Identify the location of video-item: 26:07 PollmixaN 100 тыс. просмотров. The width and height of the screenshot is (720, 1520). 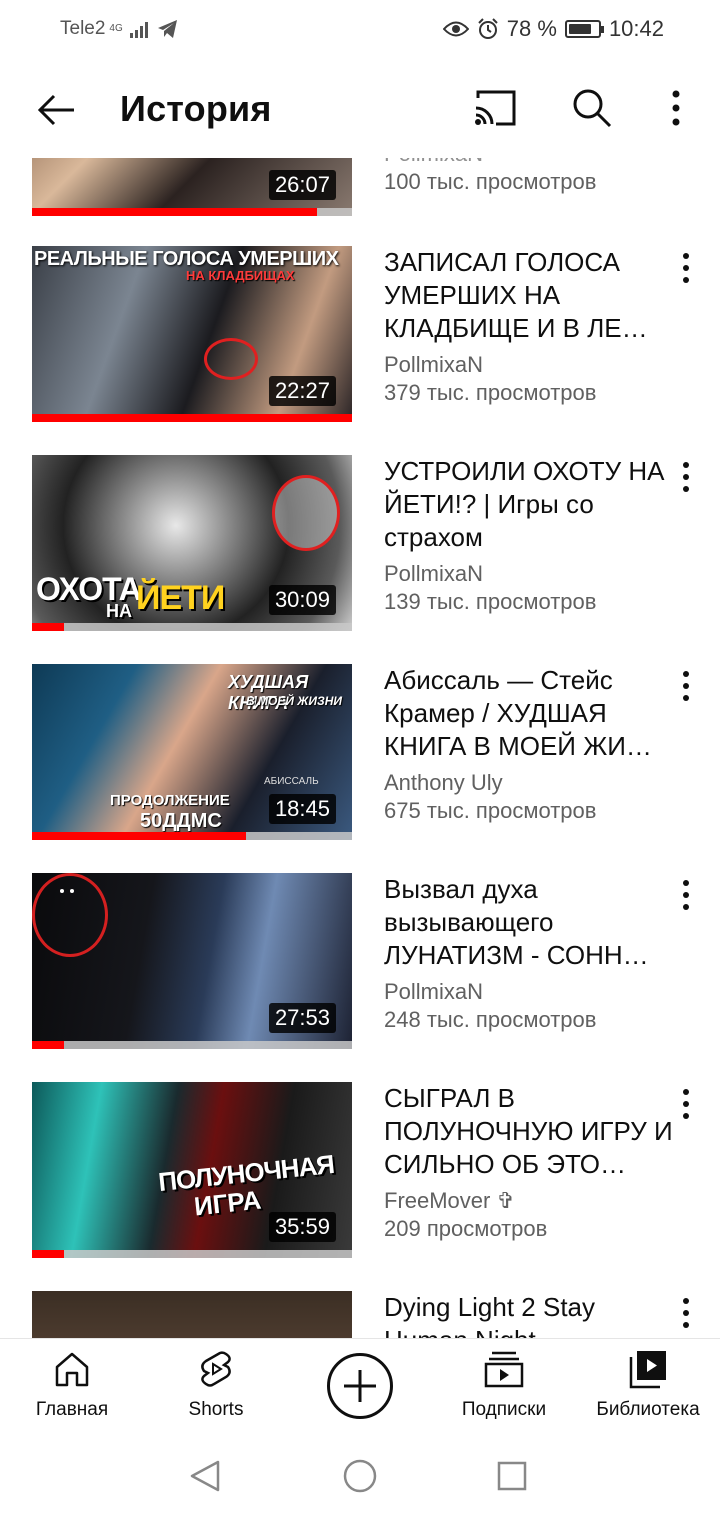
(360, 187).